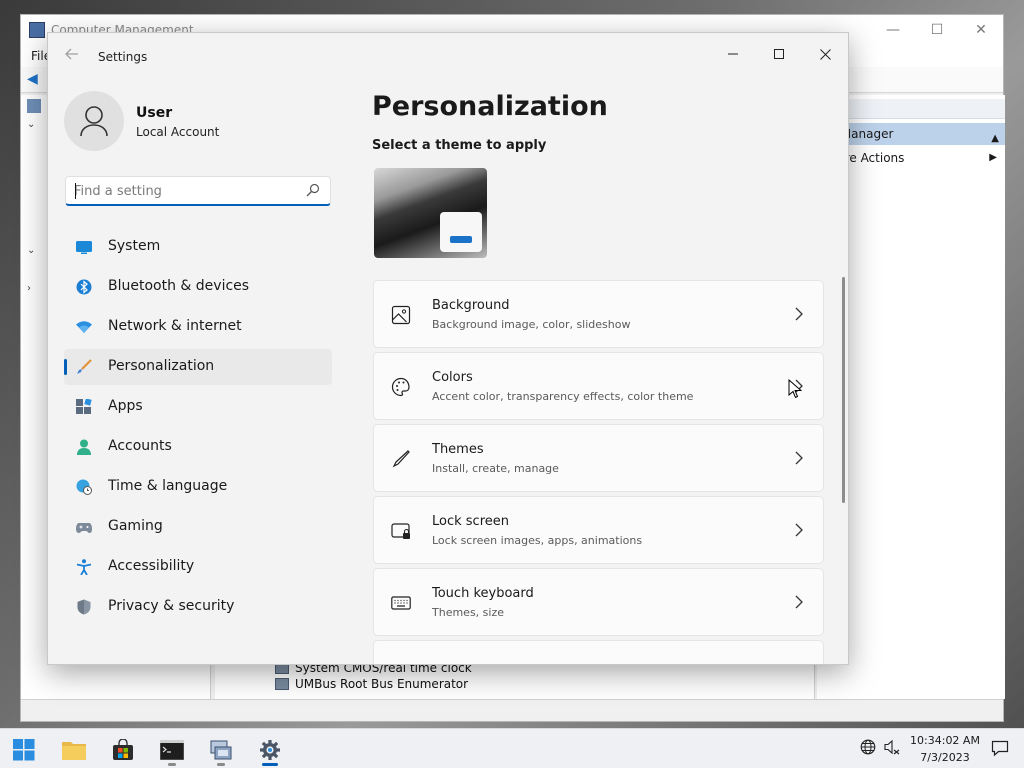 The image size is (1024, 768). Describe the element at coordinates (84, 406) in the screenshot. I see `apps-icon` at that location.